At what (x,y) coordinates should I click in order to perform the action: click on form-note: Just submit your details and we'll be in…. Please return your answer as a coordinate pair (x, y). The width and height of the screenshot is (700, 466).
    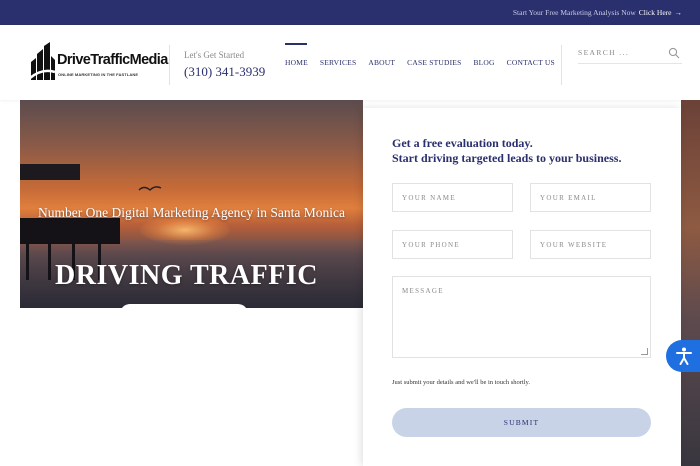
    Looking at the image, I should click on (461, 382).